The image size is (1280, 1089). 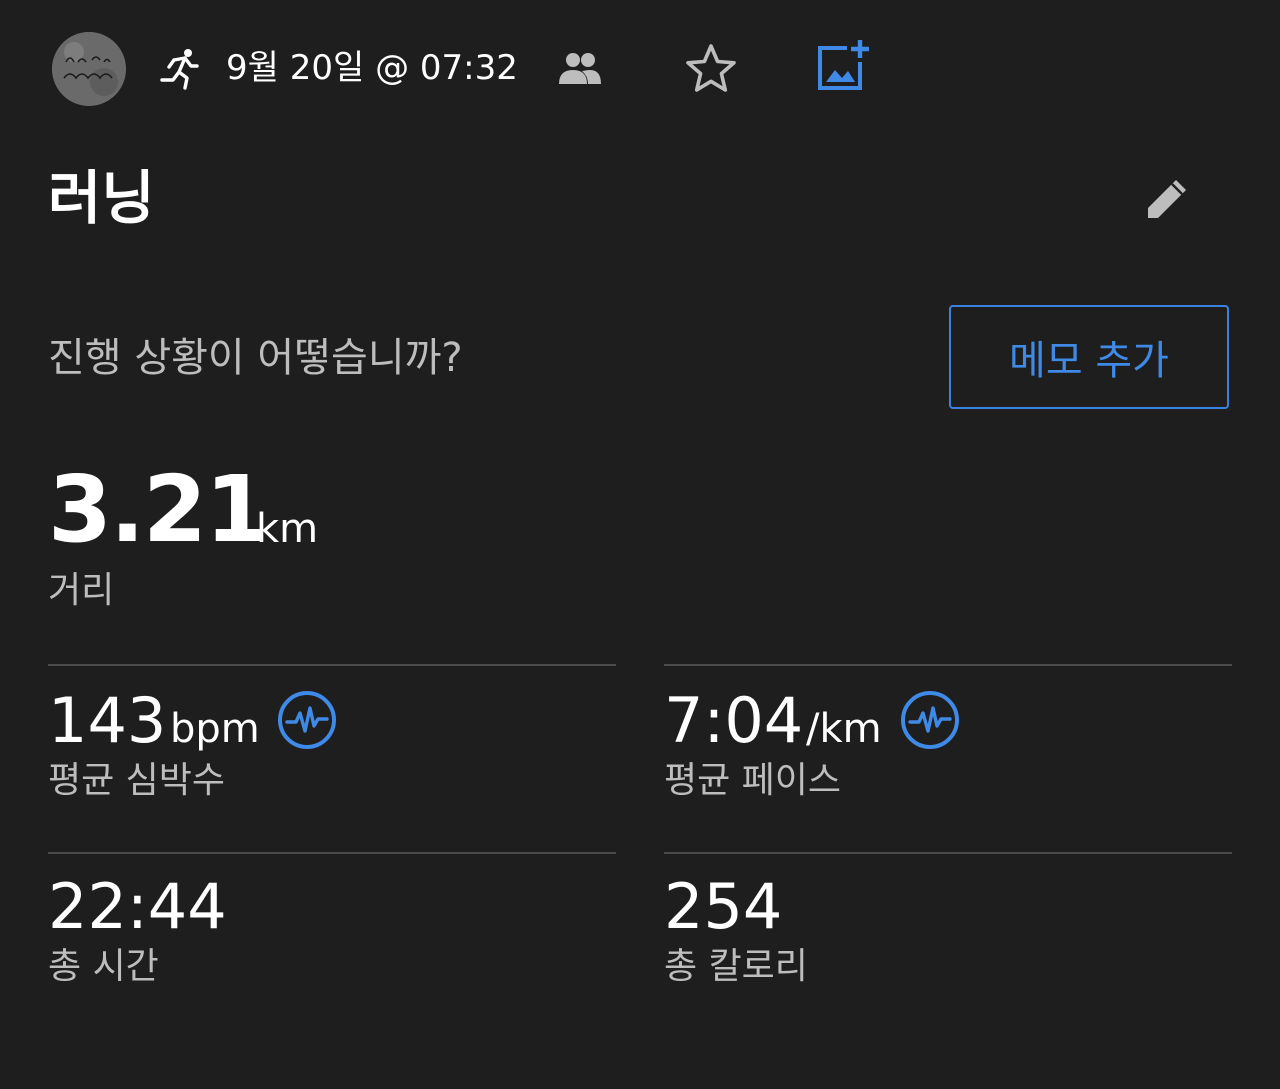 I want to click on total-calories-label: 총 칼로리, so click(x=736, y=966).